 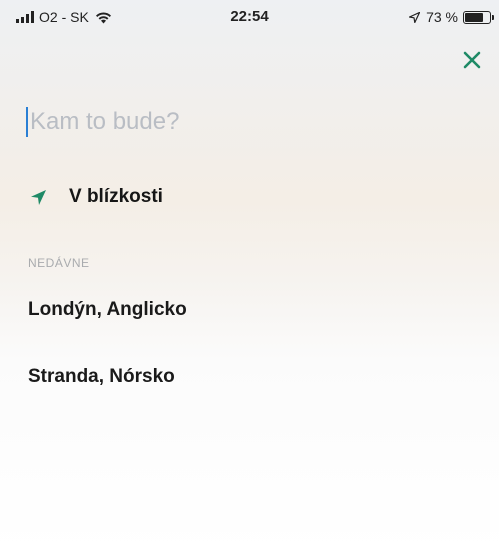 I want to click on status-bar: O2 - SK 22:54 73 %, so click(x=249, y=17).